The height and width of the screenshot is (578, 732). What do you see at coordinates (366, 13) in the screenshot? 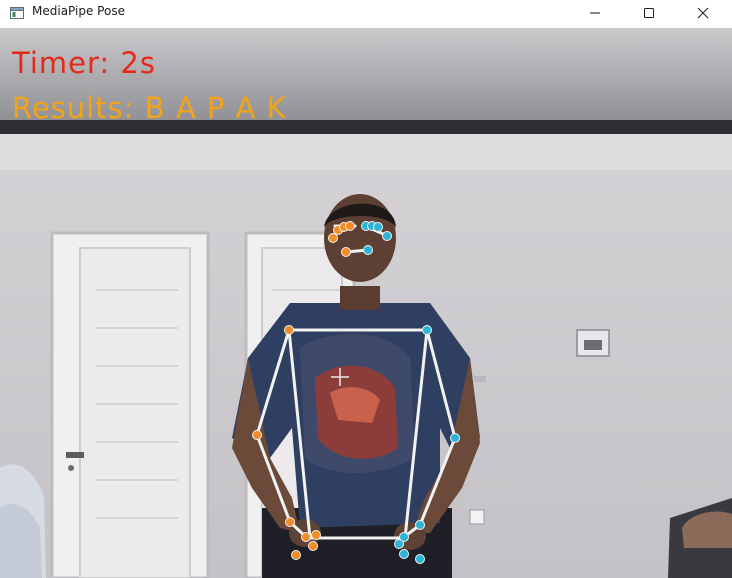
I see `title-bar: MediaPipe Pose` at bounding box center [366, 13].